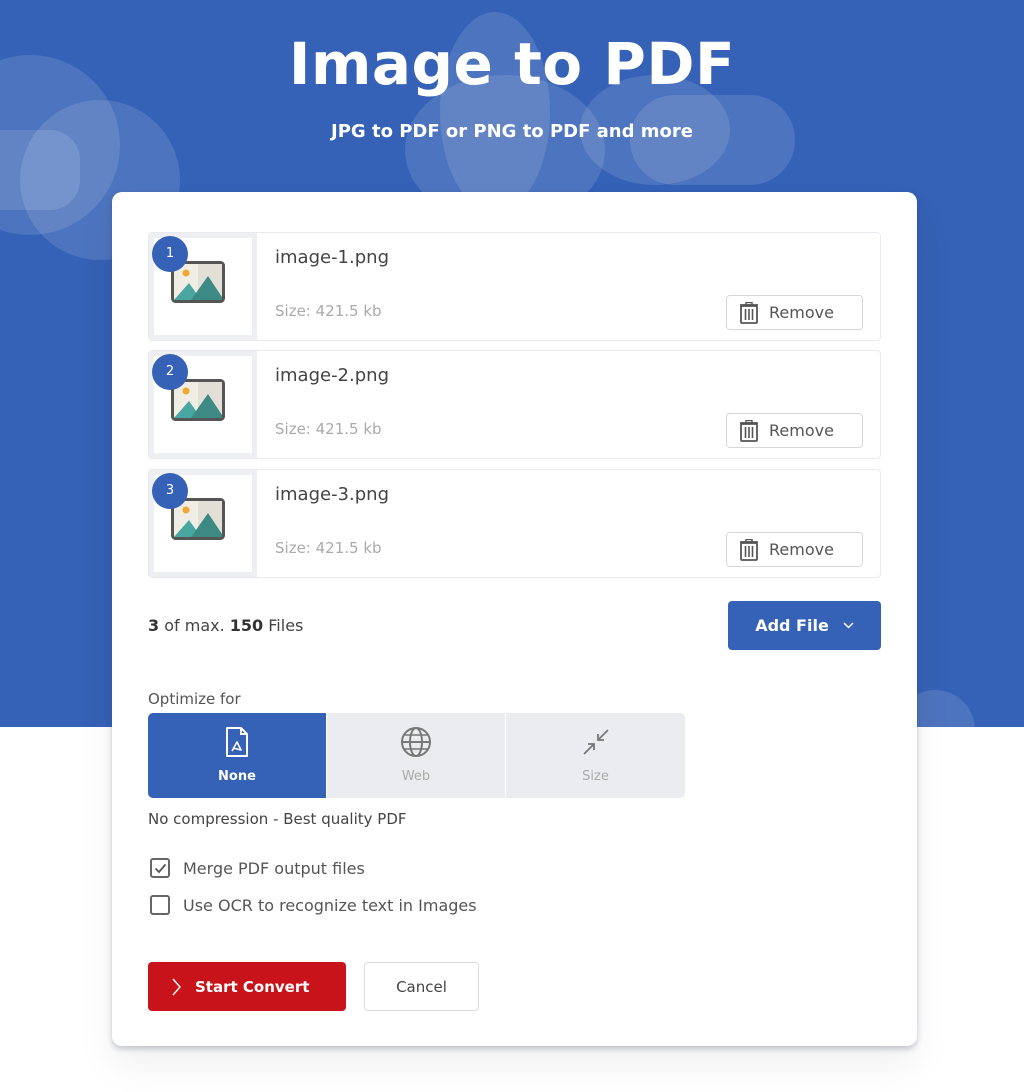  I want to click on file-thumbnail: 1, so click(203, 286).